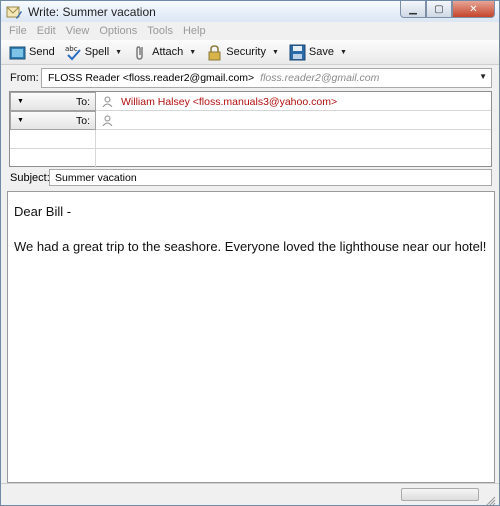 Image resolution: width=500 pixels, height=506 pixels. I want to click on title-bar: Write: Summer vacation ▁ ▢ ✕, so click(250, 11).